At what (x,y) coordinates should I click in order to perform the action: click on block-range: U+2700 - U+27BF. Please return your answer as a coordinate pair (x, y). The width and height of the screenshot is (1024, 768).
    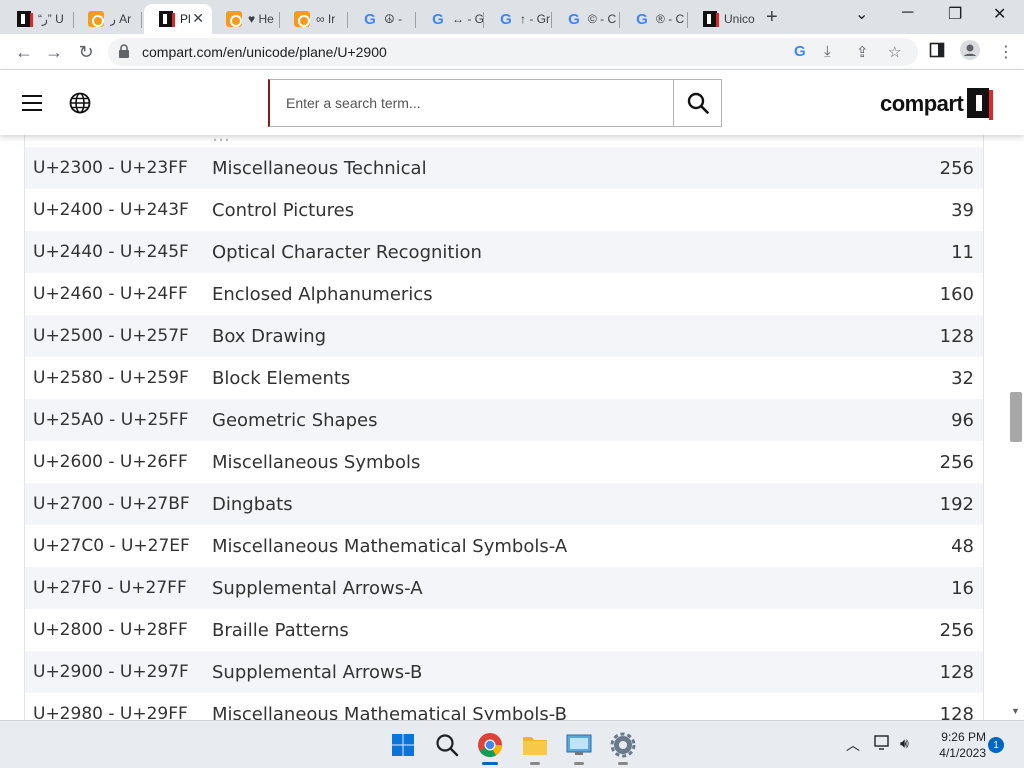
    Looking at the image, I should click on (118, 504).